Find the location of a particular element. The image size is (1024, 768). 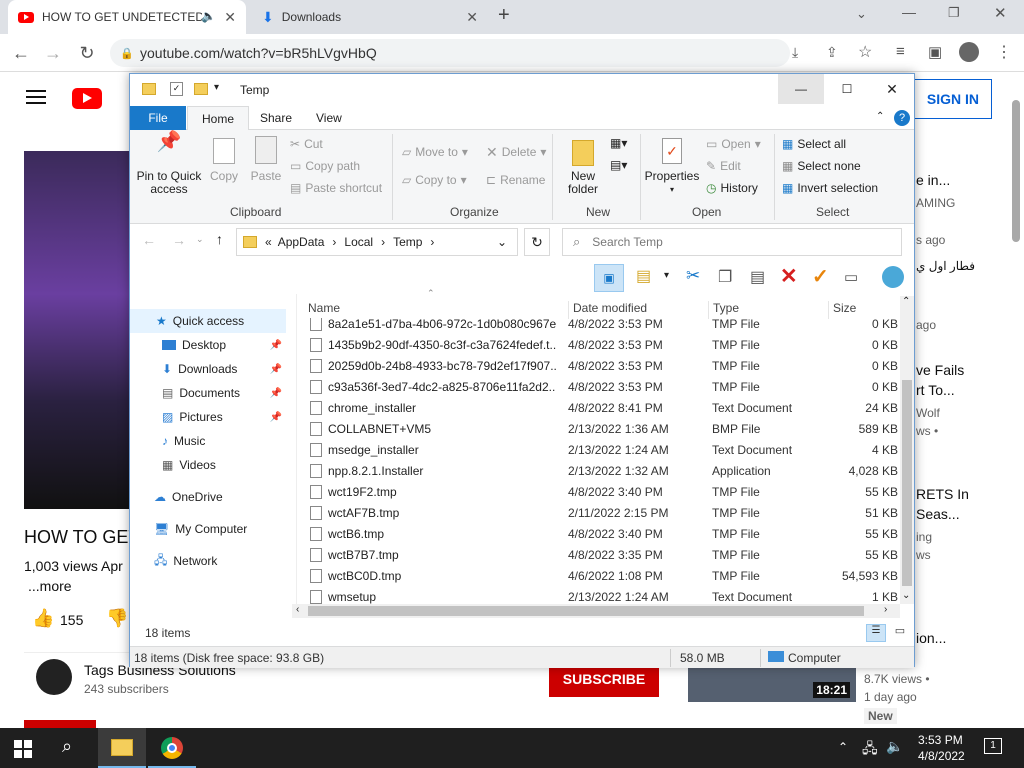

globe-icon is located at coordinates (893, 277).